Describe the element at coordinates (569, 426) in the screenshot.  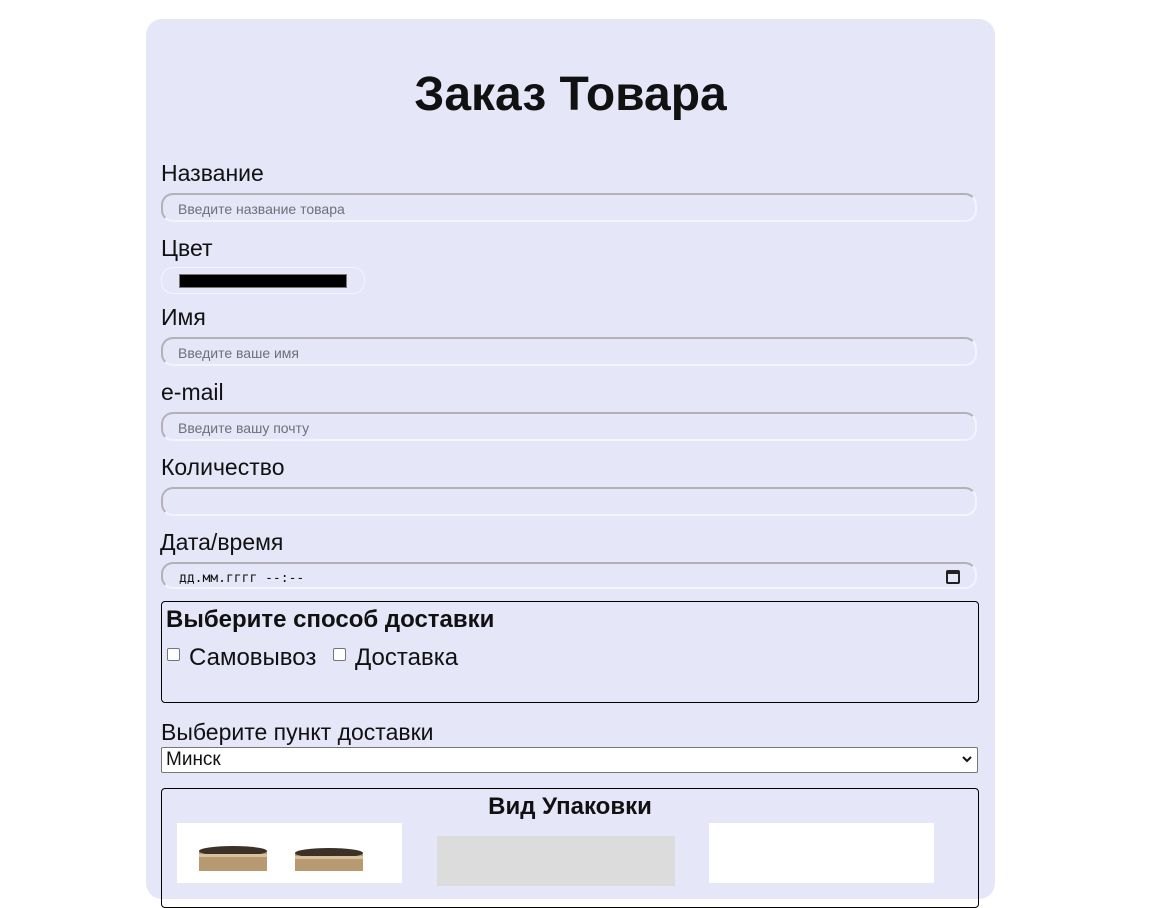
I see `email-field: Введите вашу почту` at that location.